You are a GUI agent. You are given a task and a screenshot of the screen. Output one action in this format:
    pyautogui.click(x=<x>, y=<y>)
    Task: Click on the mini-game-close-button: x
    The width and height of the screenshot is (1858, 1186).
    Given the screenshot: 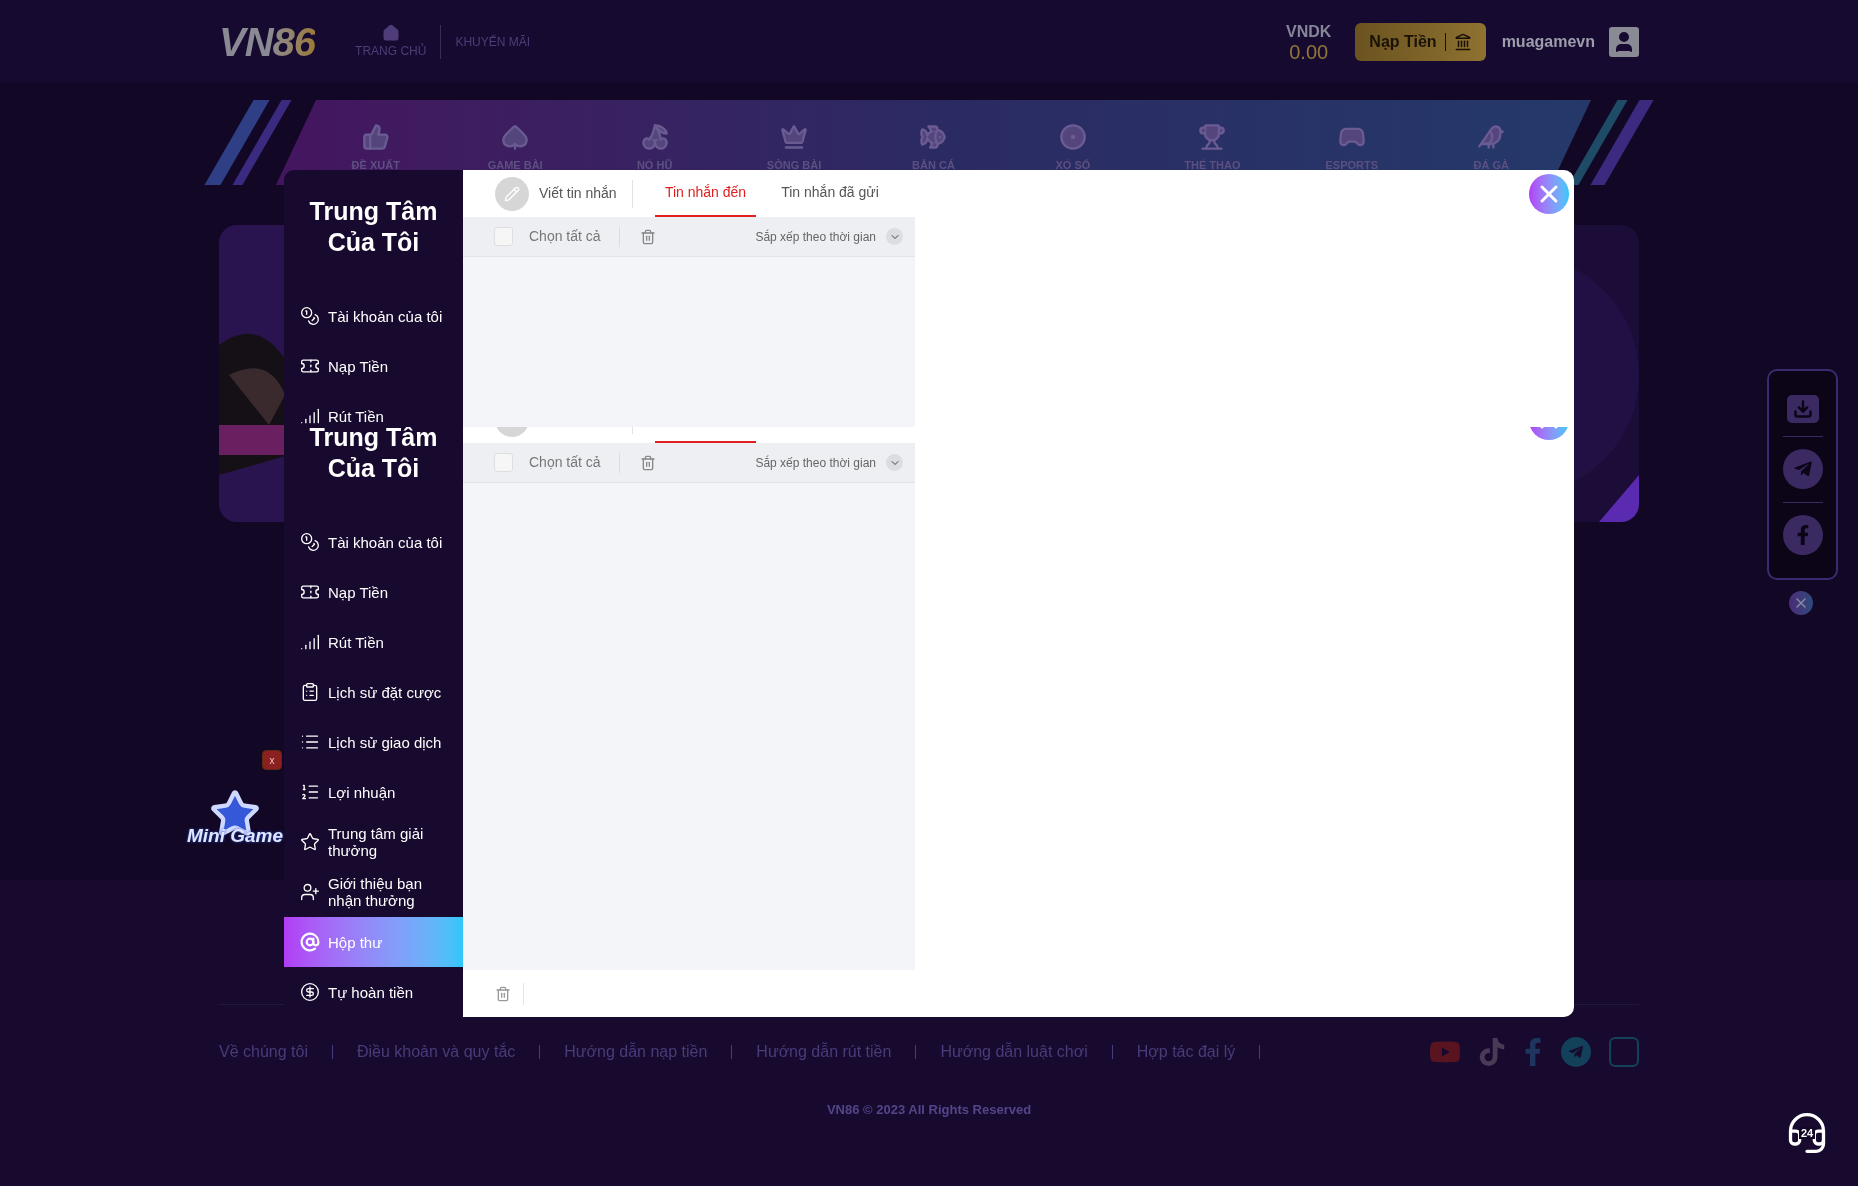 What is the action you would take?
    pyautogui.click(x=272, y=760)
    